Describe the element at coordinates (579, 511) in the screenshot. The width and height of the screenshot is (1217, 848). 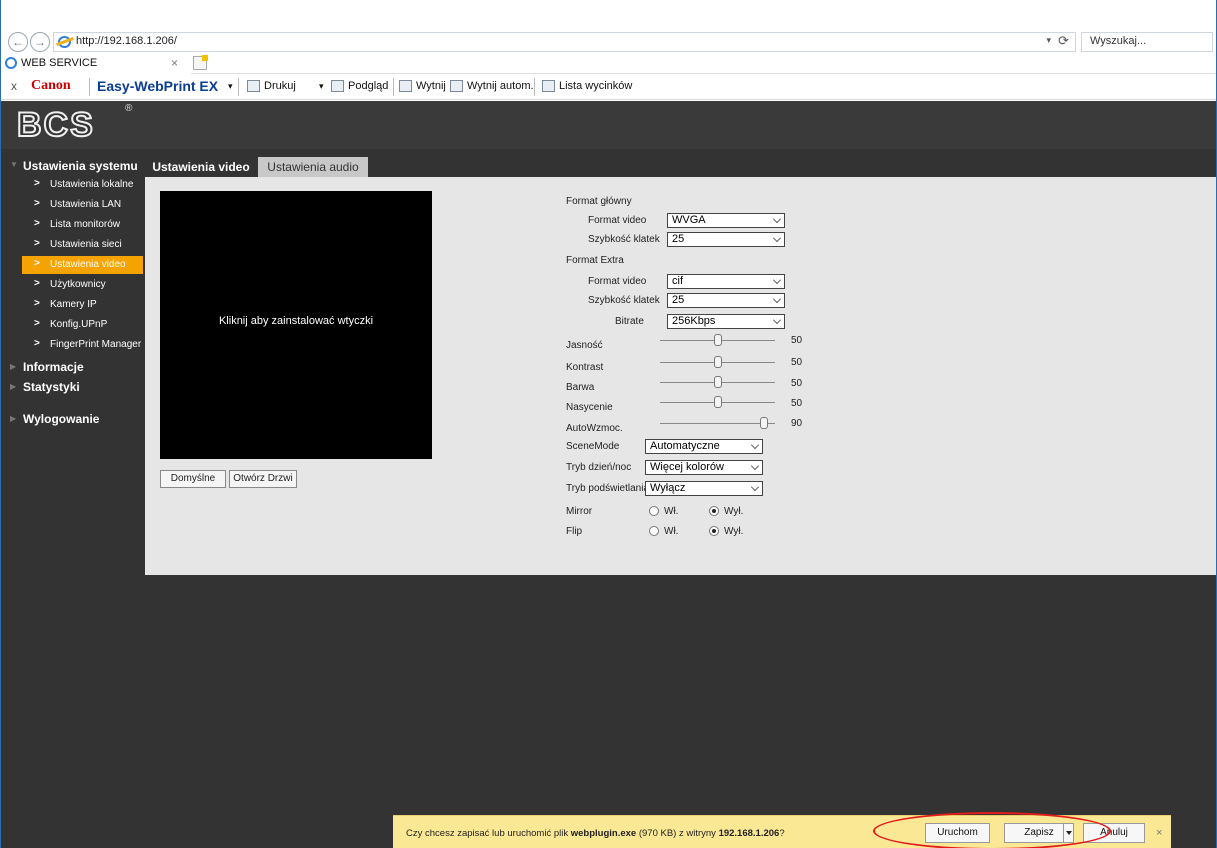
I see `mirror-label: Mirror` at that location.